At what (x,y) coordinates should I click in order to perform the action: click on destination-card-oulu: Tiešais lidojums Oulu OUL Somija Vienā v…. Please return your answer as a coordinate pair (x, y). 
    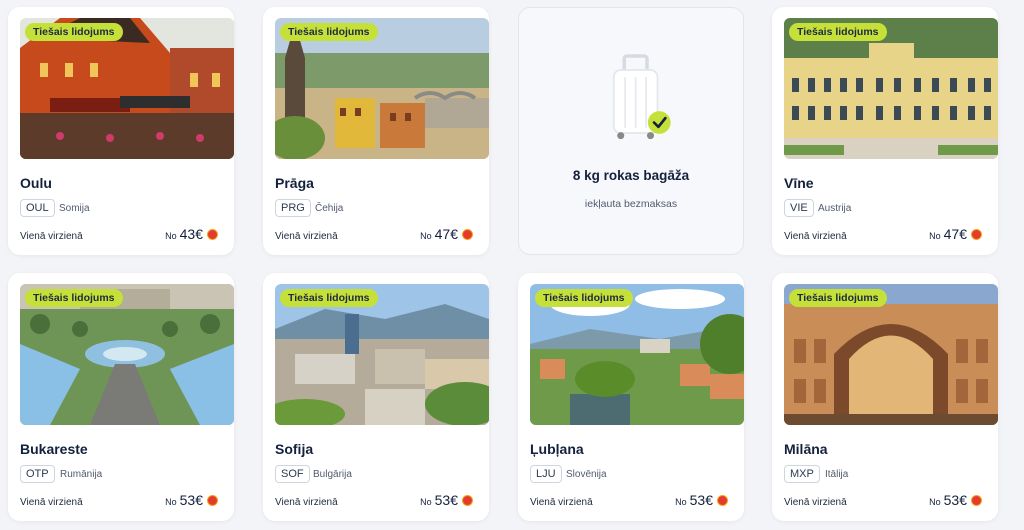
    Looking at the image, I should click on (121, 131).